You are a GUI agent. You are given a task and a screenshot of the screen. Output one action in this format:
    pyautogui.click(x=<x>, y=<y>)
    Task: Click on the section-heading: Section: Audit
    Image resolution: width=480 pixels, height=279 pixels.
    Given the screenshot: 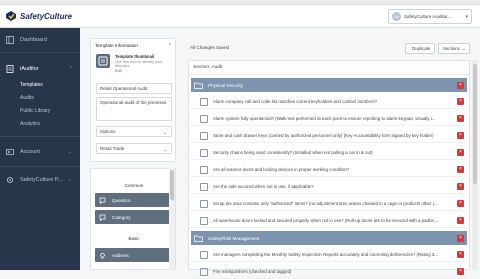 What is the action you would take?
    pyautogui.click(x=329, y=68)
    